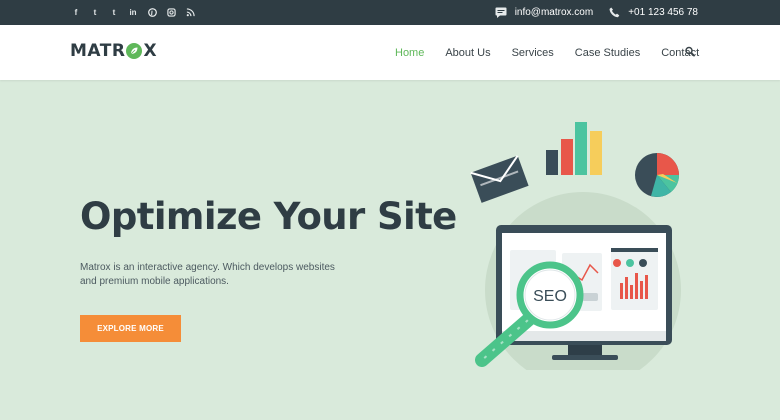 This screenshot has height=420, width=780. What do you see at coordinates (554, 12) in the screenshot?
I see `email-text: info@matrox.com` at bounding box center [554, 12].